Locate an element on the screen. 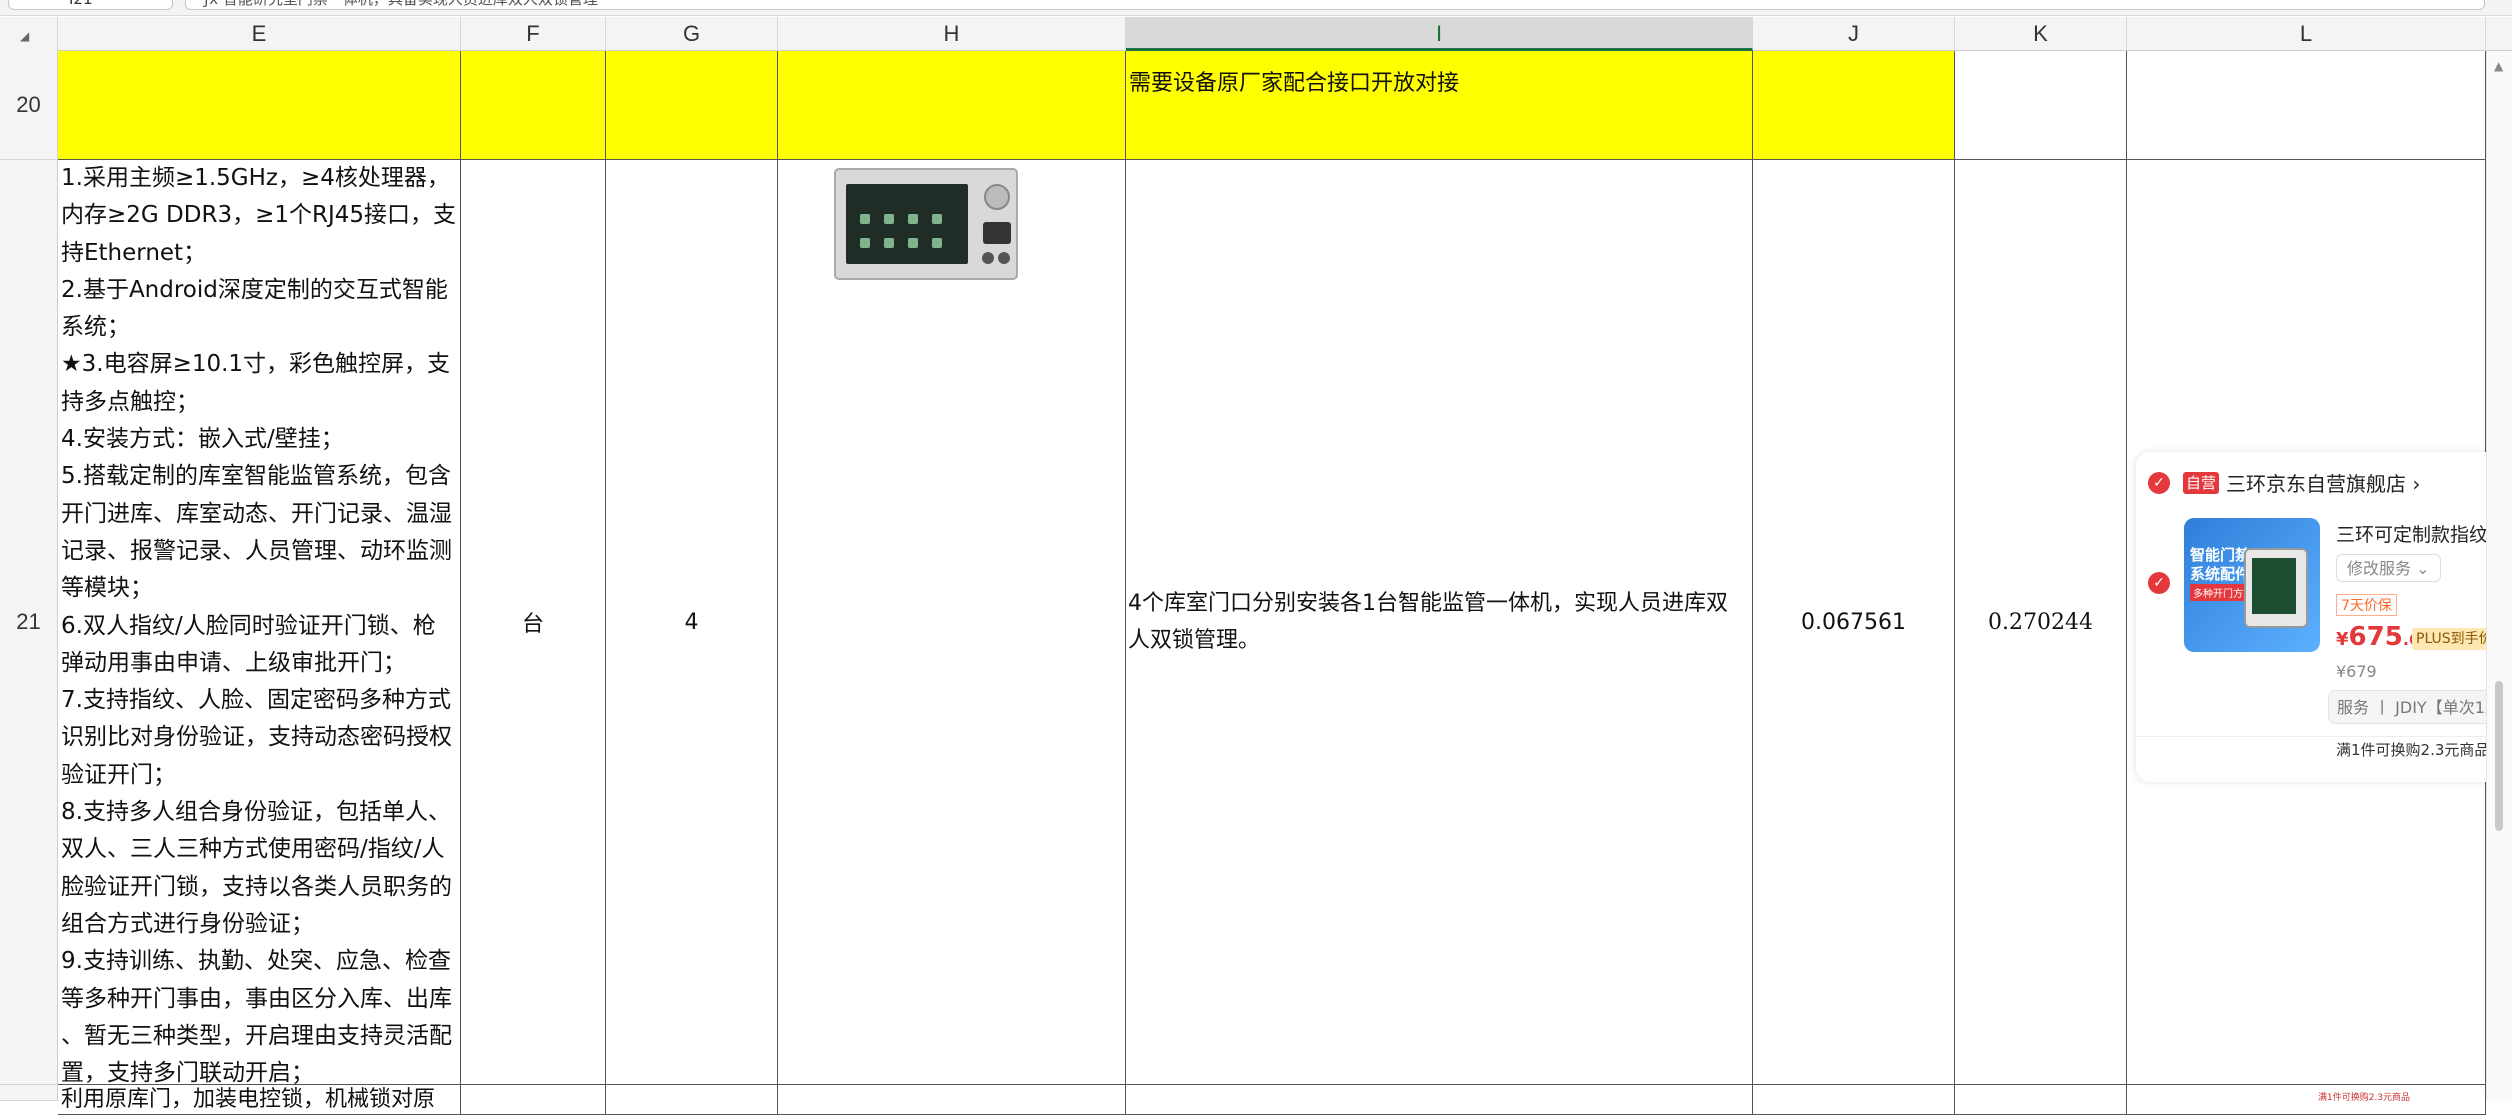 This screenshot has height=1115, width=2512. cell-j20 is located at coordinates (1854, 105).